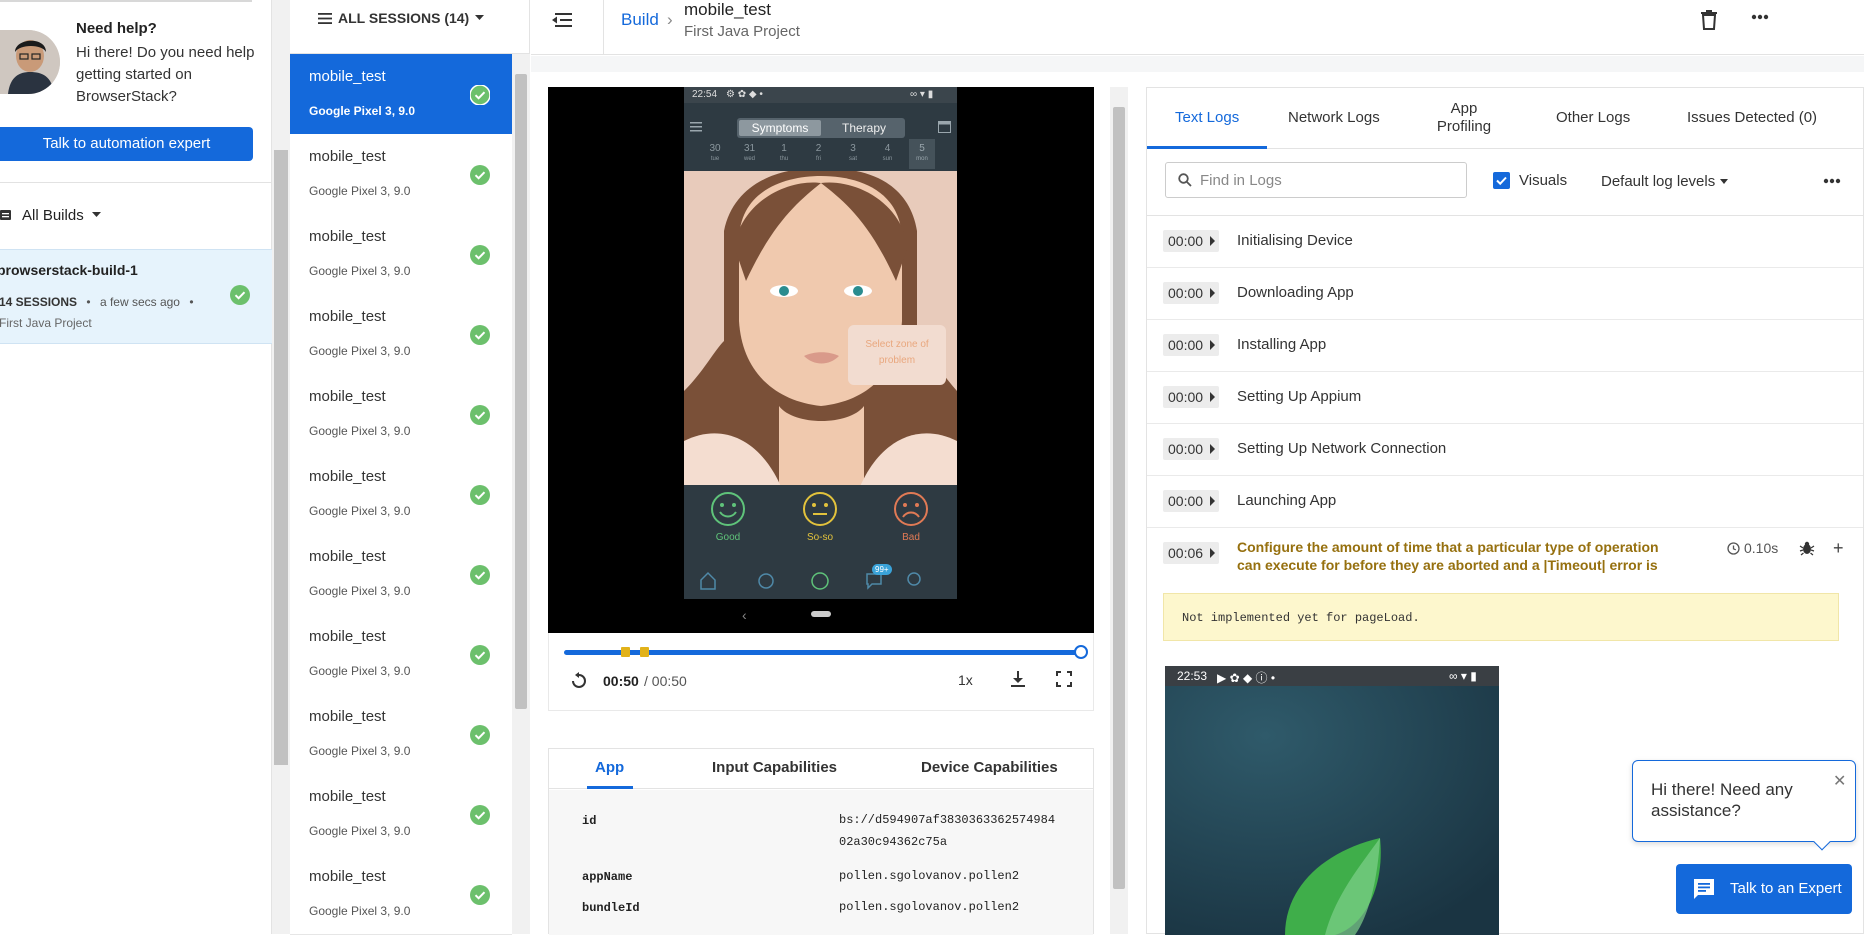  Describe the element at coordinates (640, 20) in the screenshot. I see `breadcrumb-build-link: Build` at that location.